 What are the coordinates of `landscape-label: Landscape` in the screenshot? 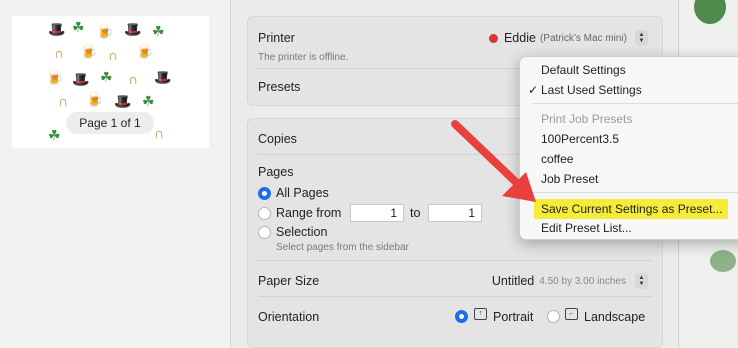 It's located at (615, 317).